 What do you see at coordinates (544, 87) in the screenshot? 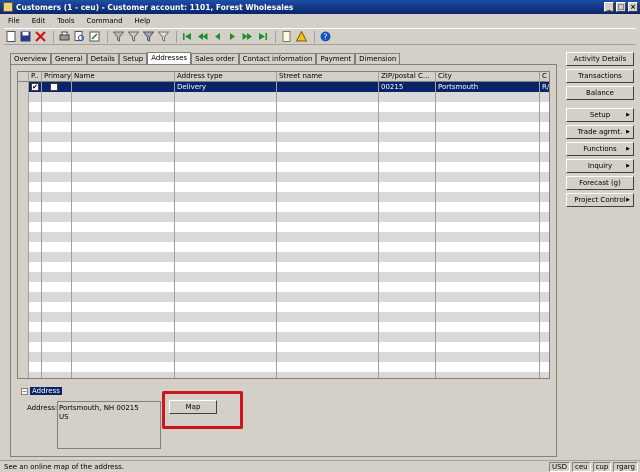
I see `country-cell: R/` at bounding box center [544, 87].